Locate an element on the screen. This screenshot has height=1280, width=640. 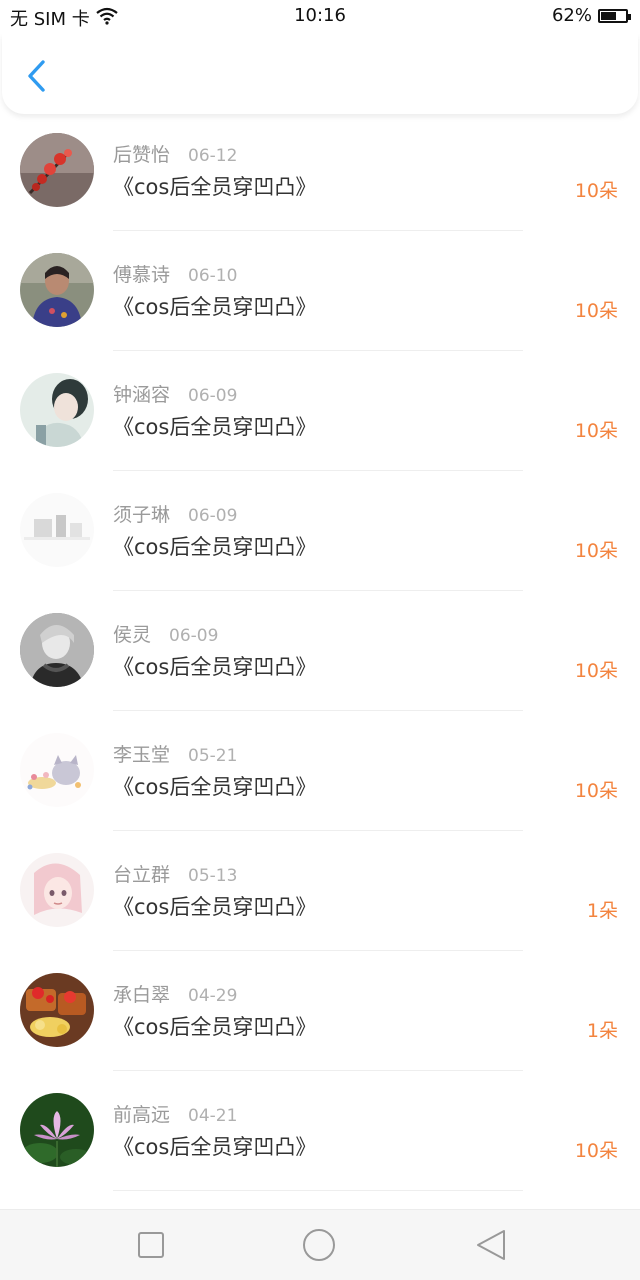
gift-date: 06-12 is located at coordinates (213, 156).